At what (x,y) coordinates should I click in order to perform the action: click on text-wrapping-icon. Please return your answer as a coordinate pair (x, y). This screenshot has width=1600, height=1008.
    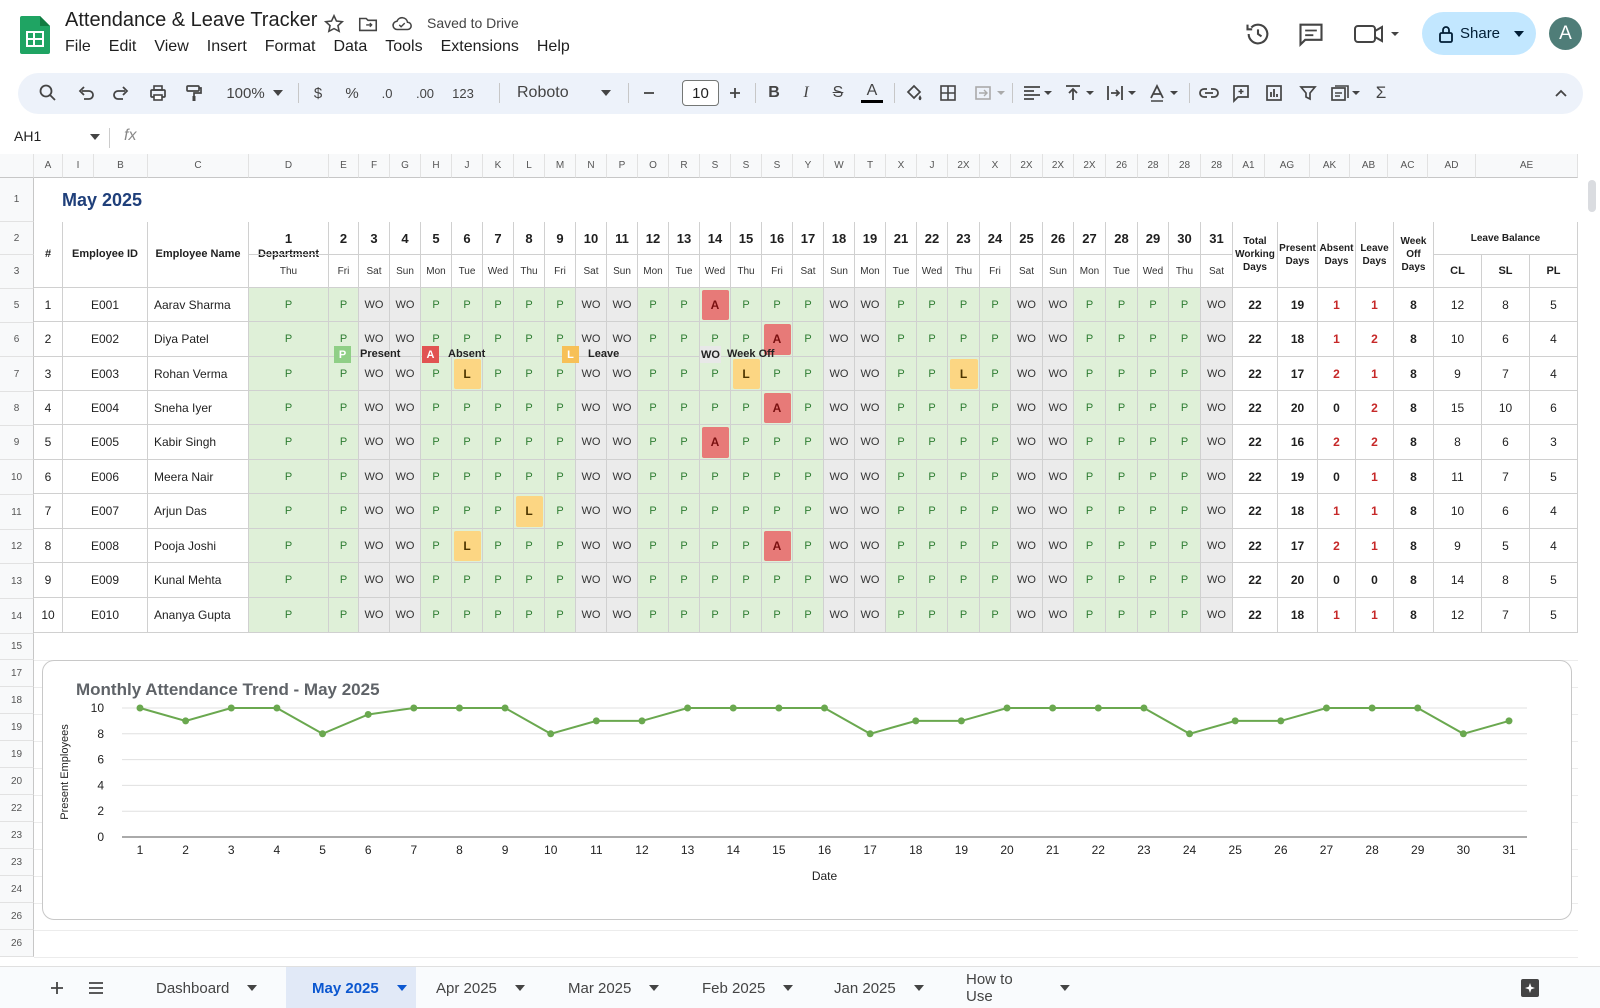
    Looking at the image, I should click on (1123, 93).